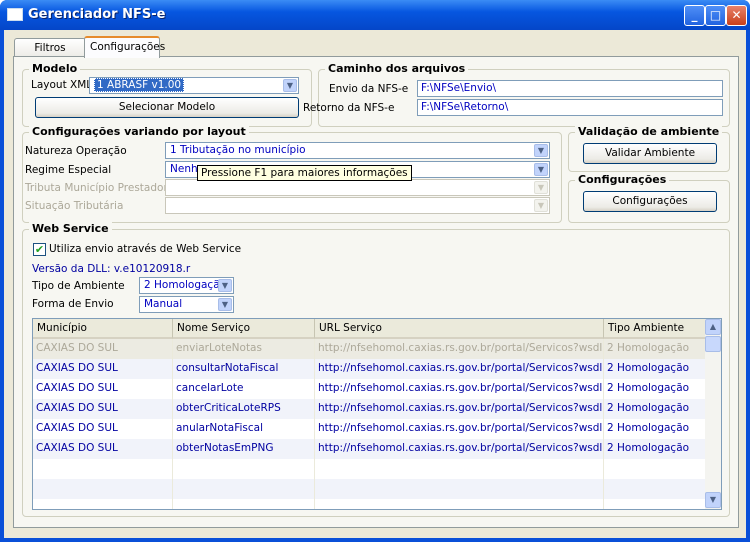 The image size is (750, 542). I want to click on scroll-down-icon: ▼, so click(713, 500).